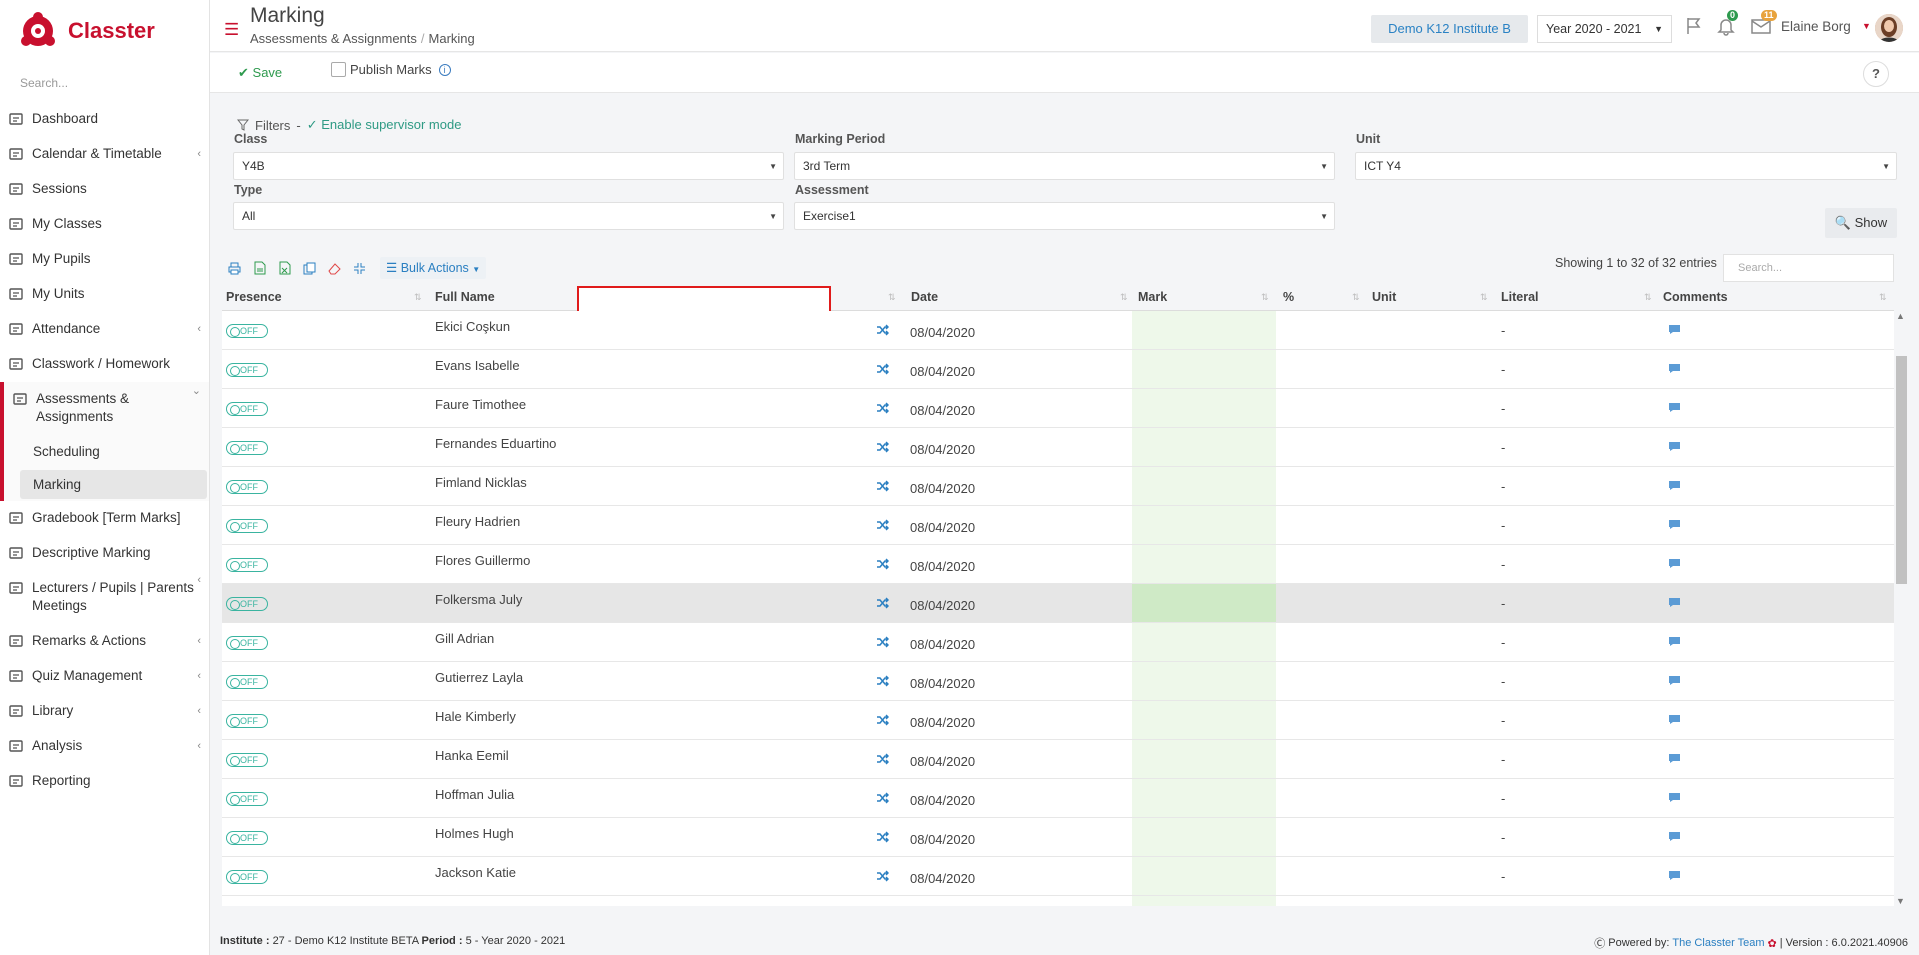 The width and height of the screenshot is (1919, 955). I want to click on column-comments: Comments, so click(1695, 297).